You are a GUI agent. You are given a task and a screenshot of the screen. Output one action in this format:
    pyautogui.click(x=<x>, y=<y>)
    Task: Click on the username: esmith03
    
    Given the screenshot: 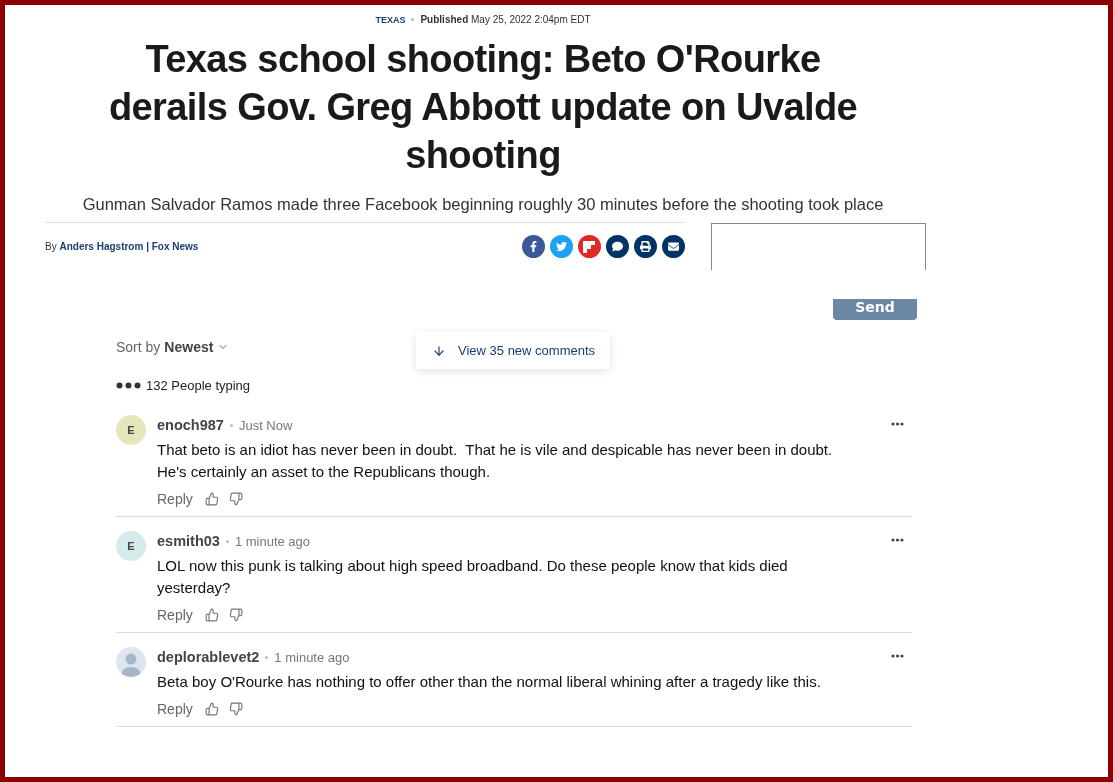 What is the action you would take?
    pyautogui.click(x=188, y=541)
    